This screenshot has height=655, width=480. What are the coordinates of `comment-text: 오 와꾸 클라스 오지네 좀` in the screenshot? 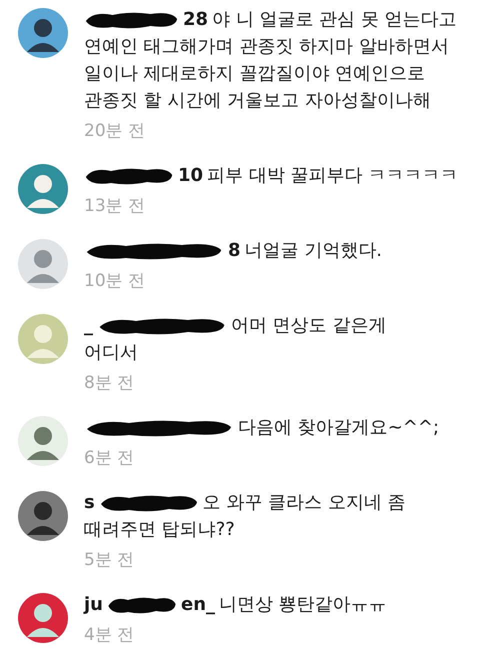 It's located at (304, 503).